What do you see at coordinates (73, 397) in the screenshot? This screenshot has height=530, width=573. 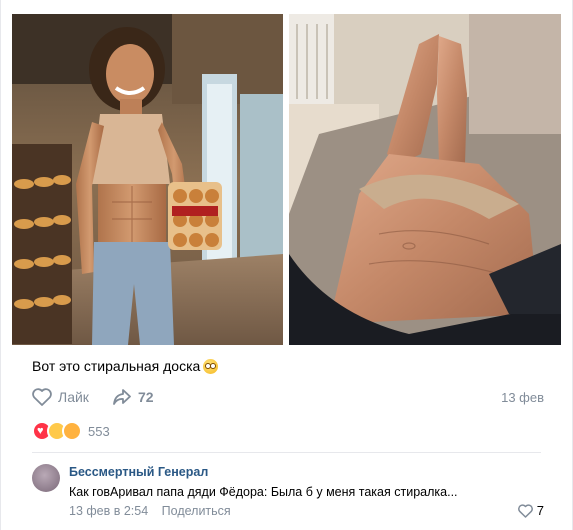 I see `like-label: Лайк` at bounding box center [73, 397].